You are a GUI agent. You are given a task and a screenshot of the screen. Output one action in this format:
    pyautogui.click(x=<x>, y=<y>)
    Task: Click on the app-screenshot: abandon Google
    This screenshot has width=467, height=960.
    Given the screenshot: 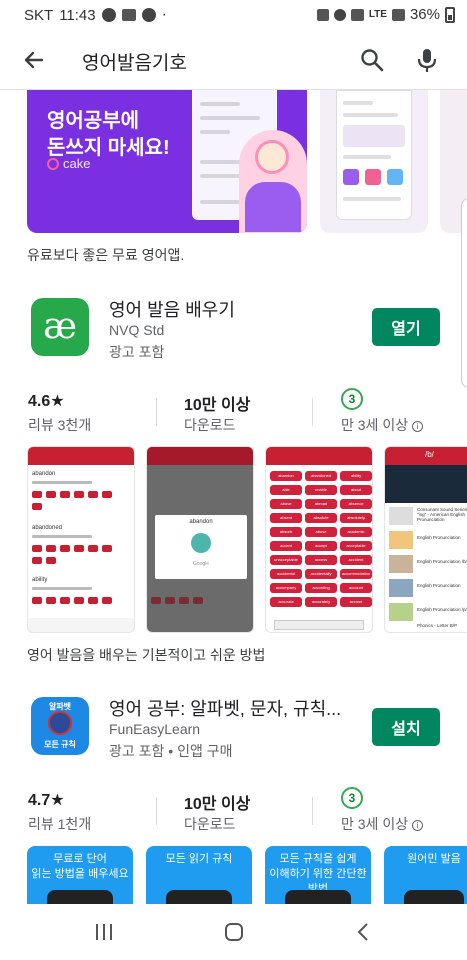 What is the action you would take?
    pyautogui.click(x=200, y=539)
    